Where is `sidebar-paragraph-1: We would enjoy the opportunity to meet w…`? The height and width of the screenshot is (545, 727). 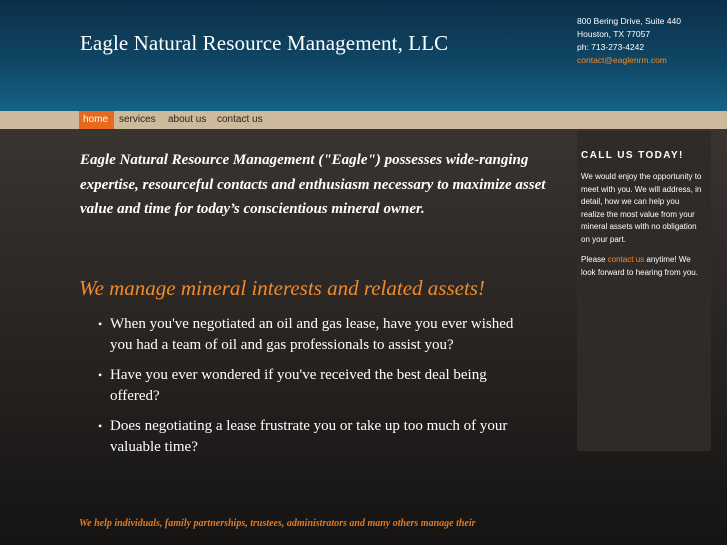
sidebar-paragraph-1: We would enjoy the opportunity to meet w… is located at coordinates (641, 208).